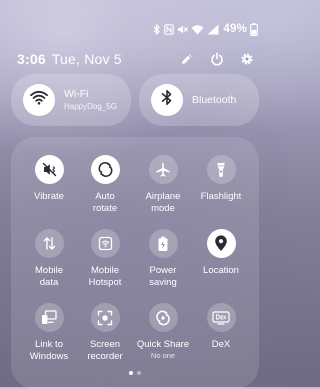 Image resolution: width=320 pixels, height=389 pixels. I want to click on wifi-toggle, so click(39, 100).